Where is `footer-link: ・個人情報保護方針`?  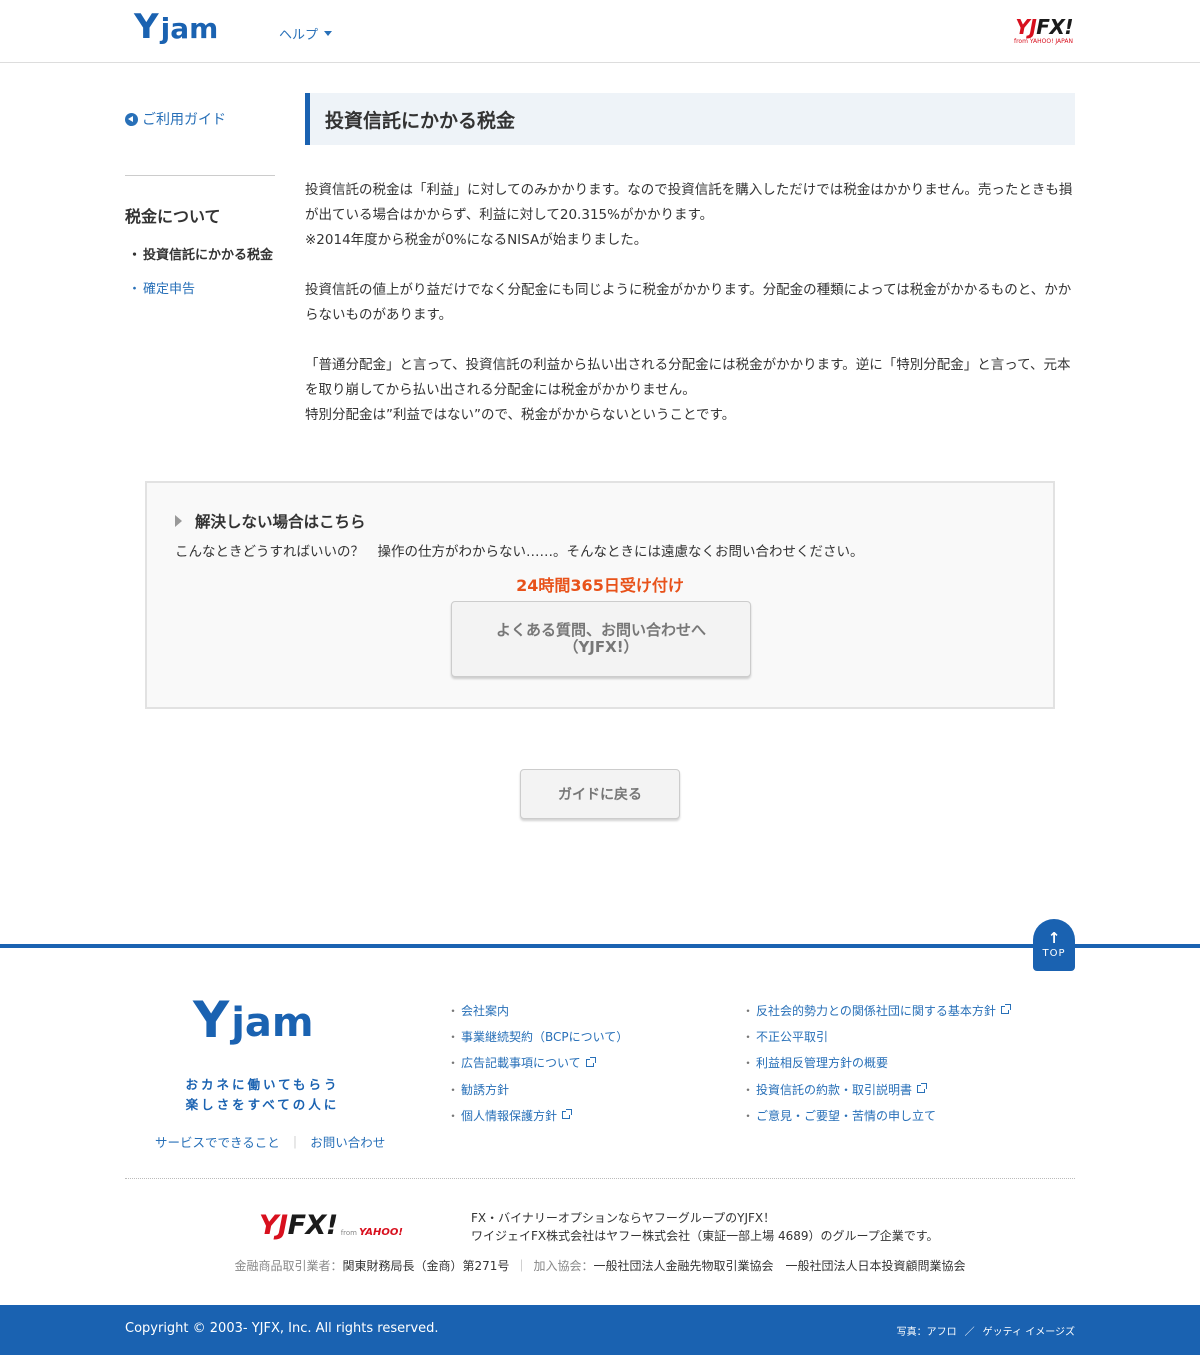
footer-link: ・個人情報保護方針 is located at coordinates (537, 1115).